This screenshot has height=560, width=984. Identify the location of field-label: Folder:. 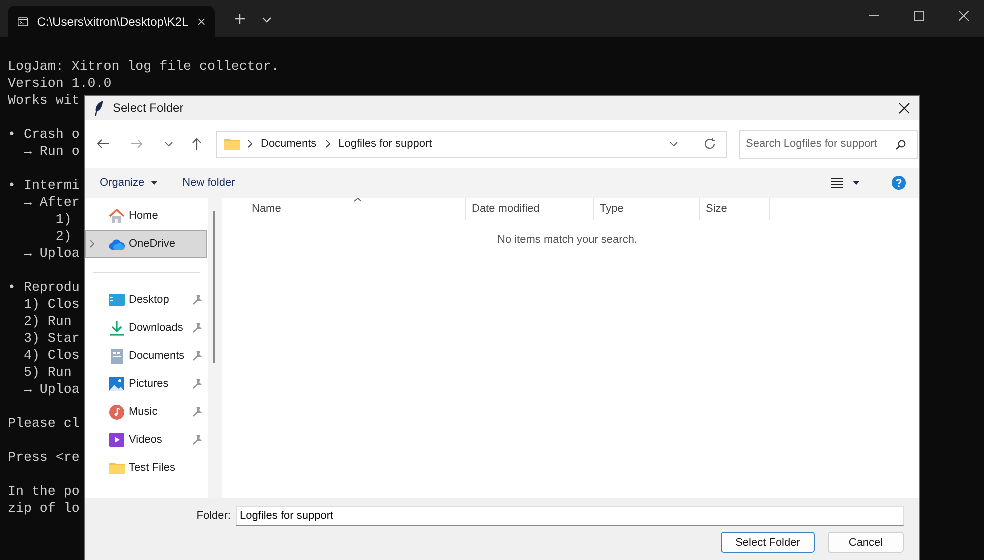
(213, 516).